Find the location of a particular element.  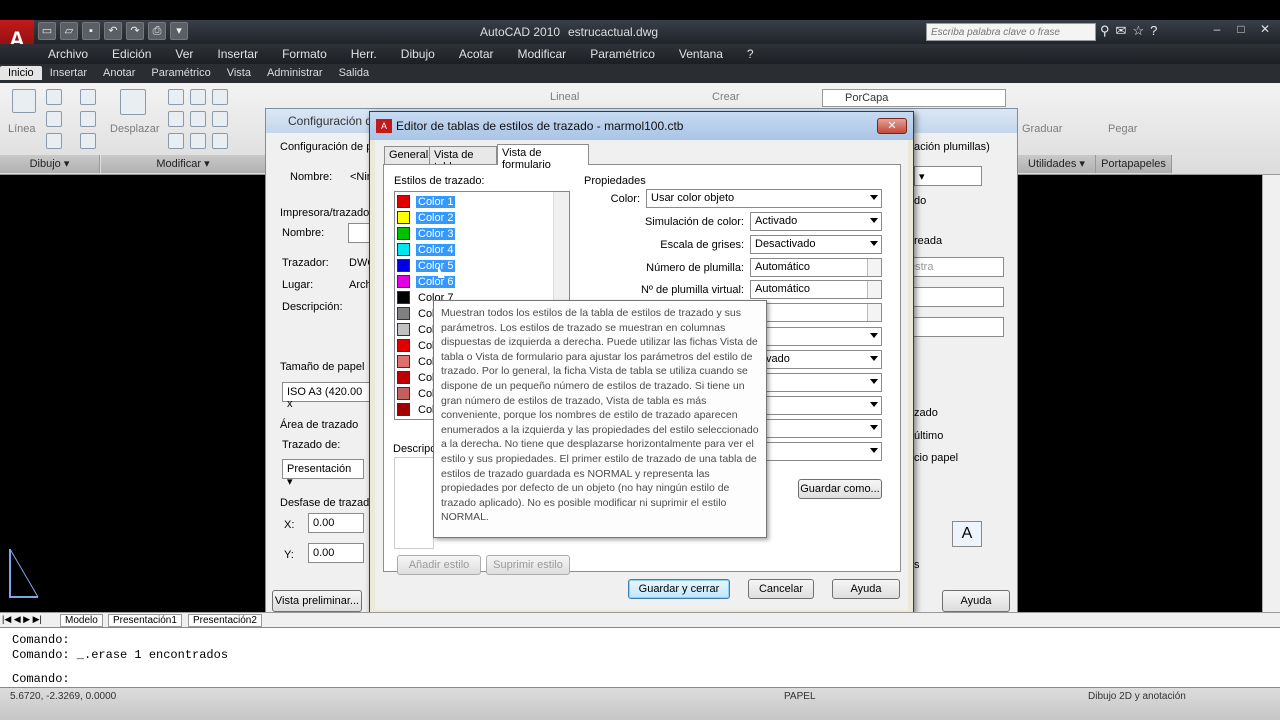

menu-modificar: Modificar is located at coordinates (542, 54).